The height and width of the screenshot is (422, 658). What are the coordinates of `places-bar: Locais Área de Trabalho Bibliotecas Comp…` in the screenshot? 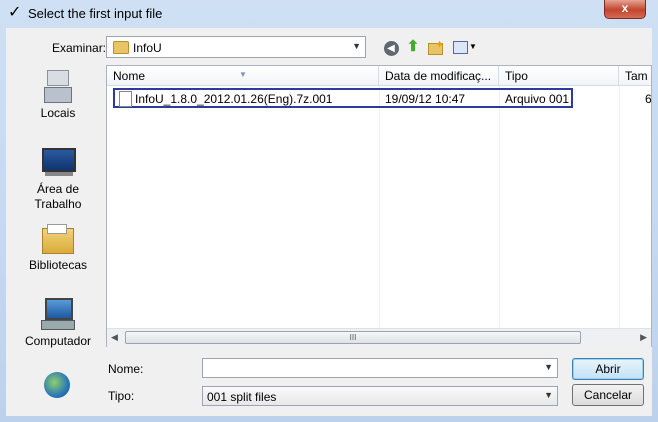 It's located at (58, 240).